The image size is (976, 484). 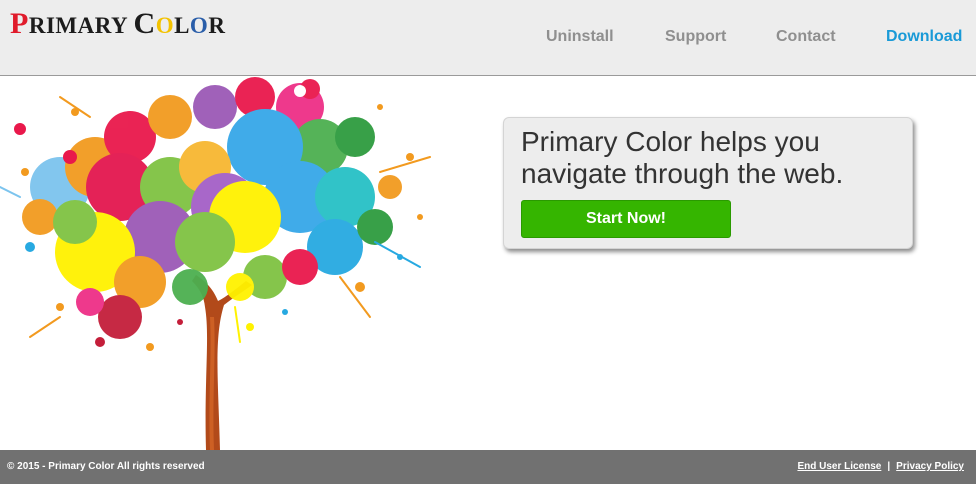 I want to click on start-now-button: Start Now!, so click(x=626, y=219).